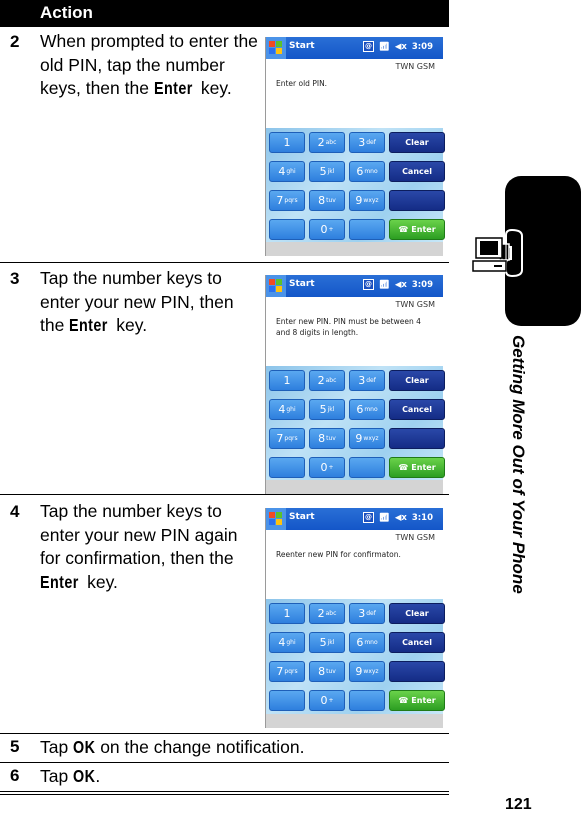  I want to click on section-title: Getting More Out of Your Phone, so click(518, 464).